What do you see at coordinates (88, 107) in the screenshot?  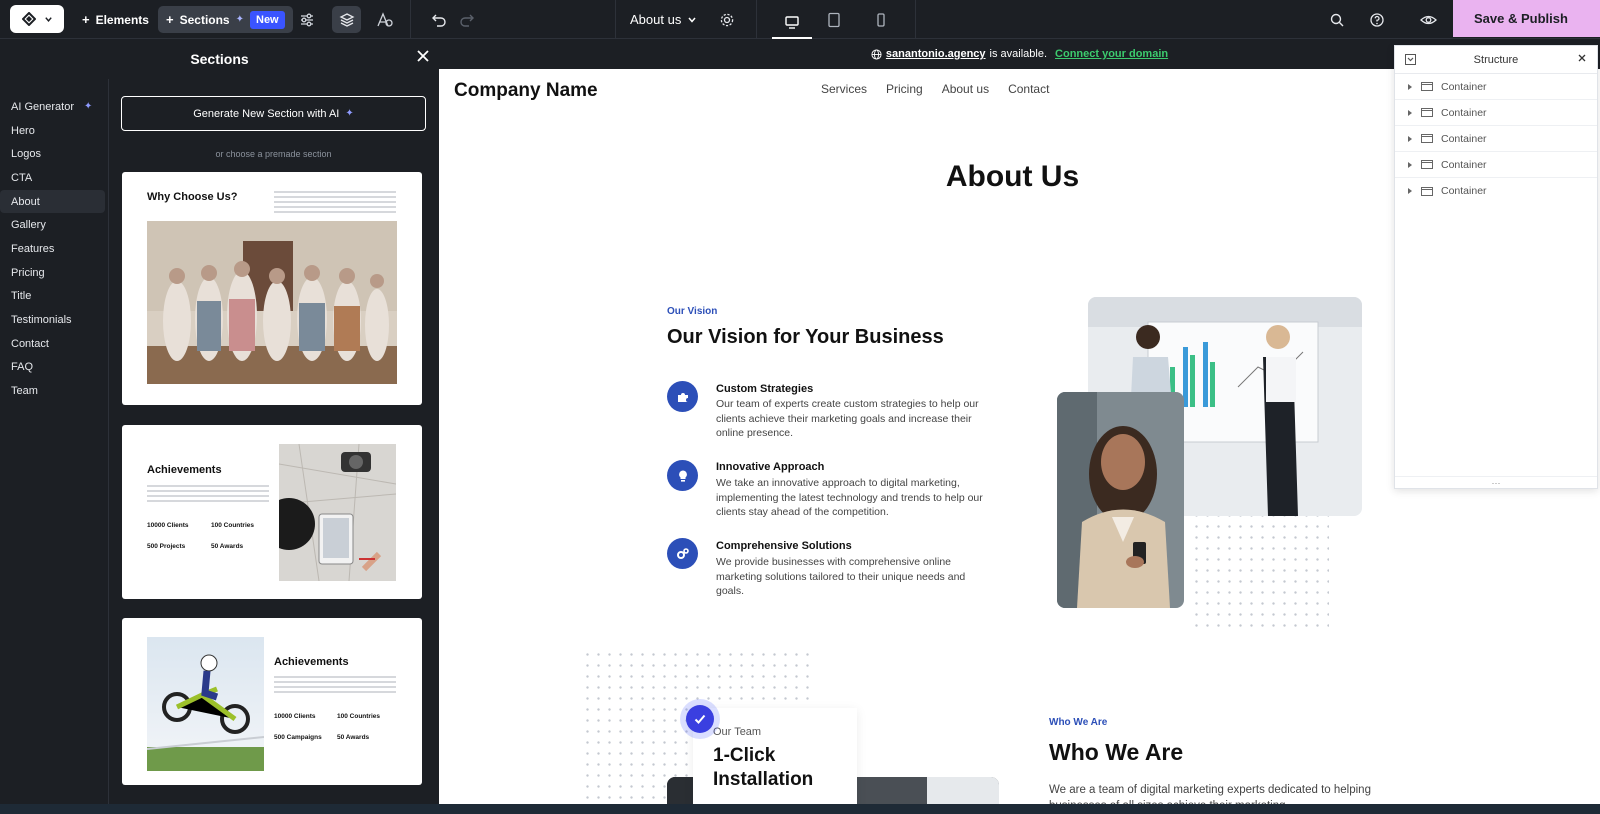 I see `sparkle-icon: ✦` at bounding box center [88, 107].